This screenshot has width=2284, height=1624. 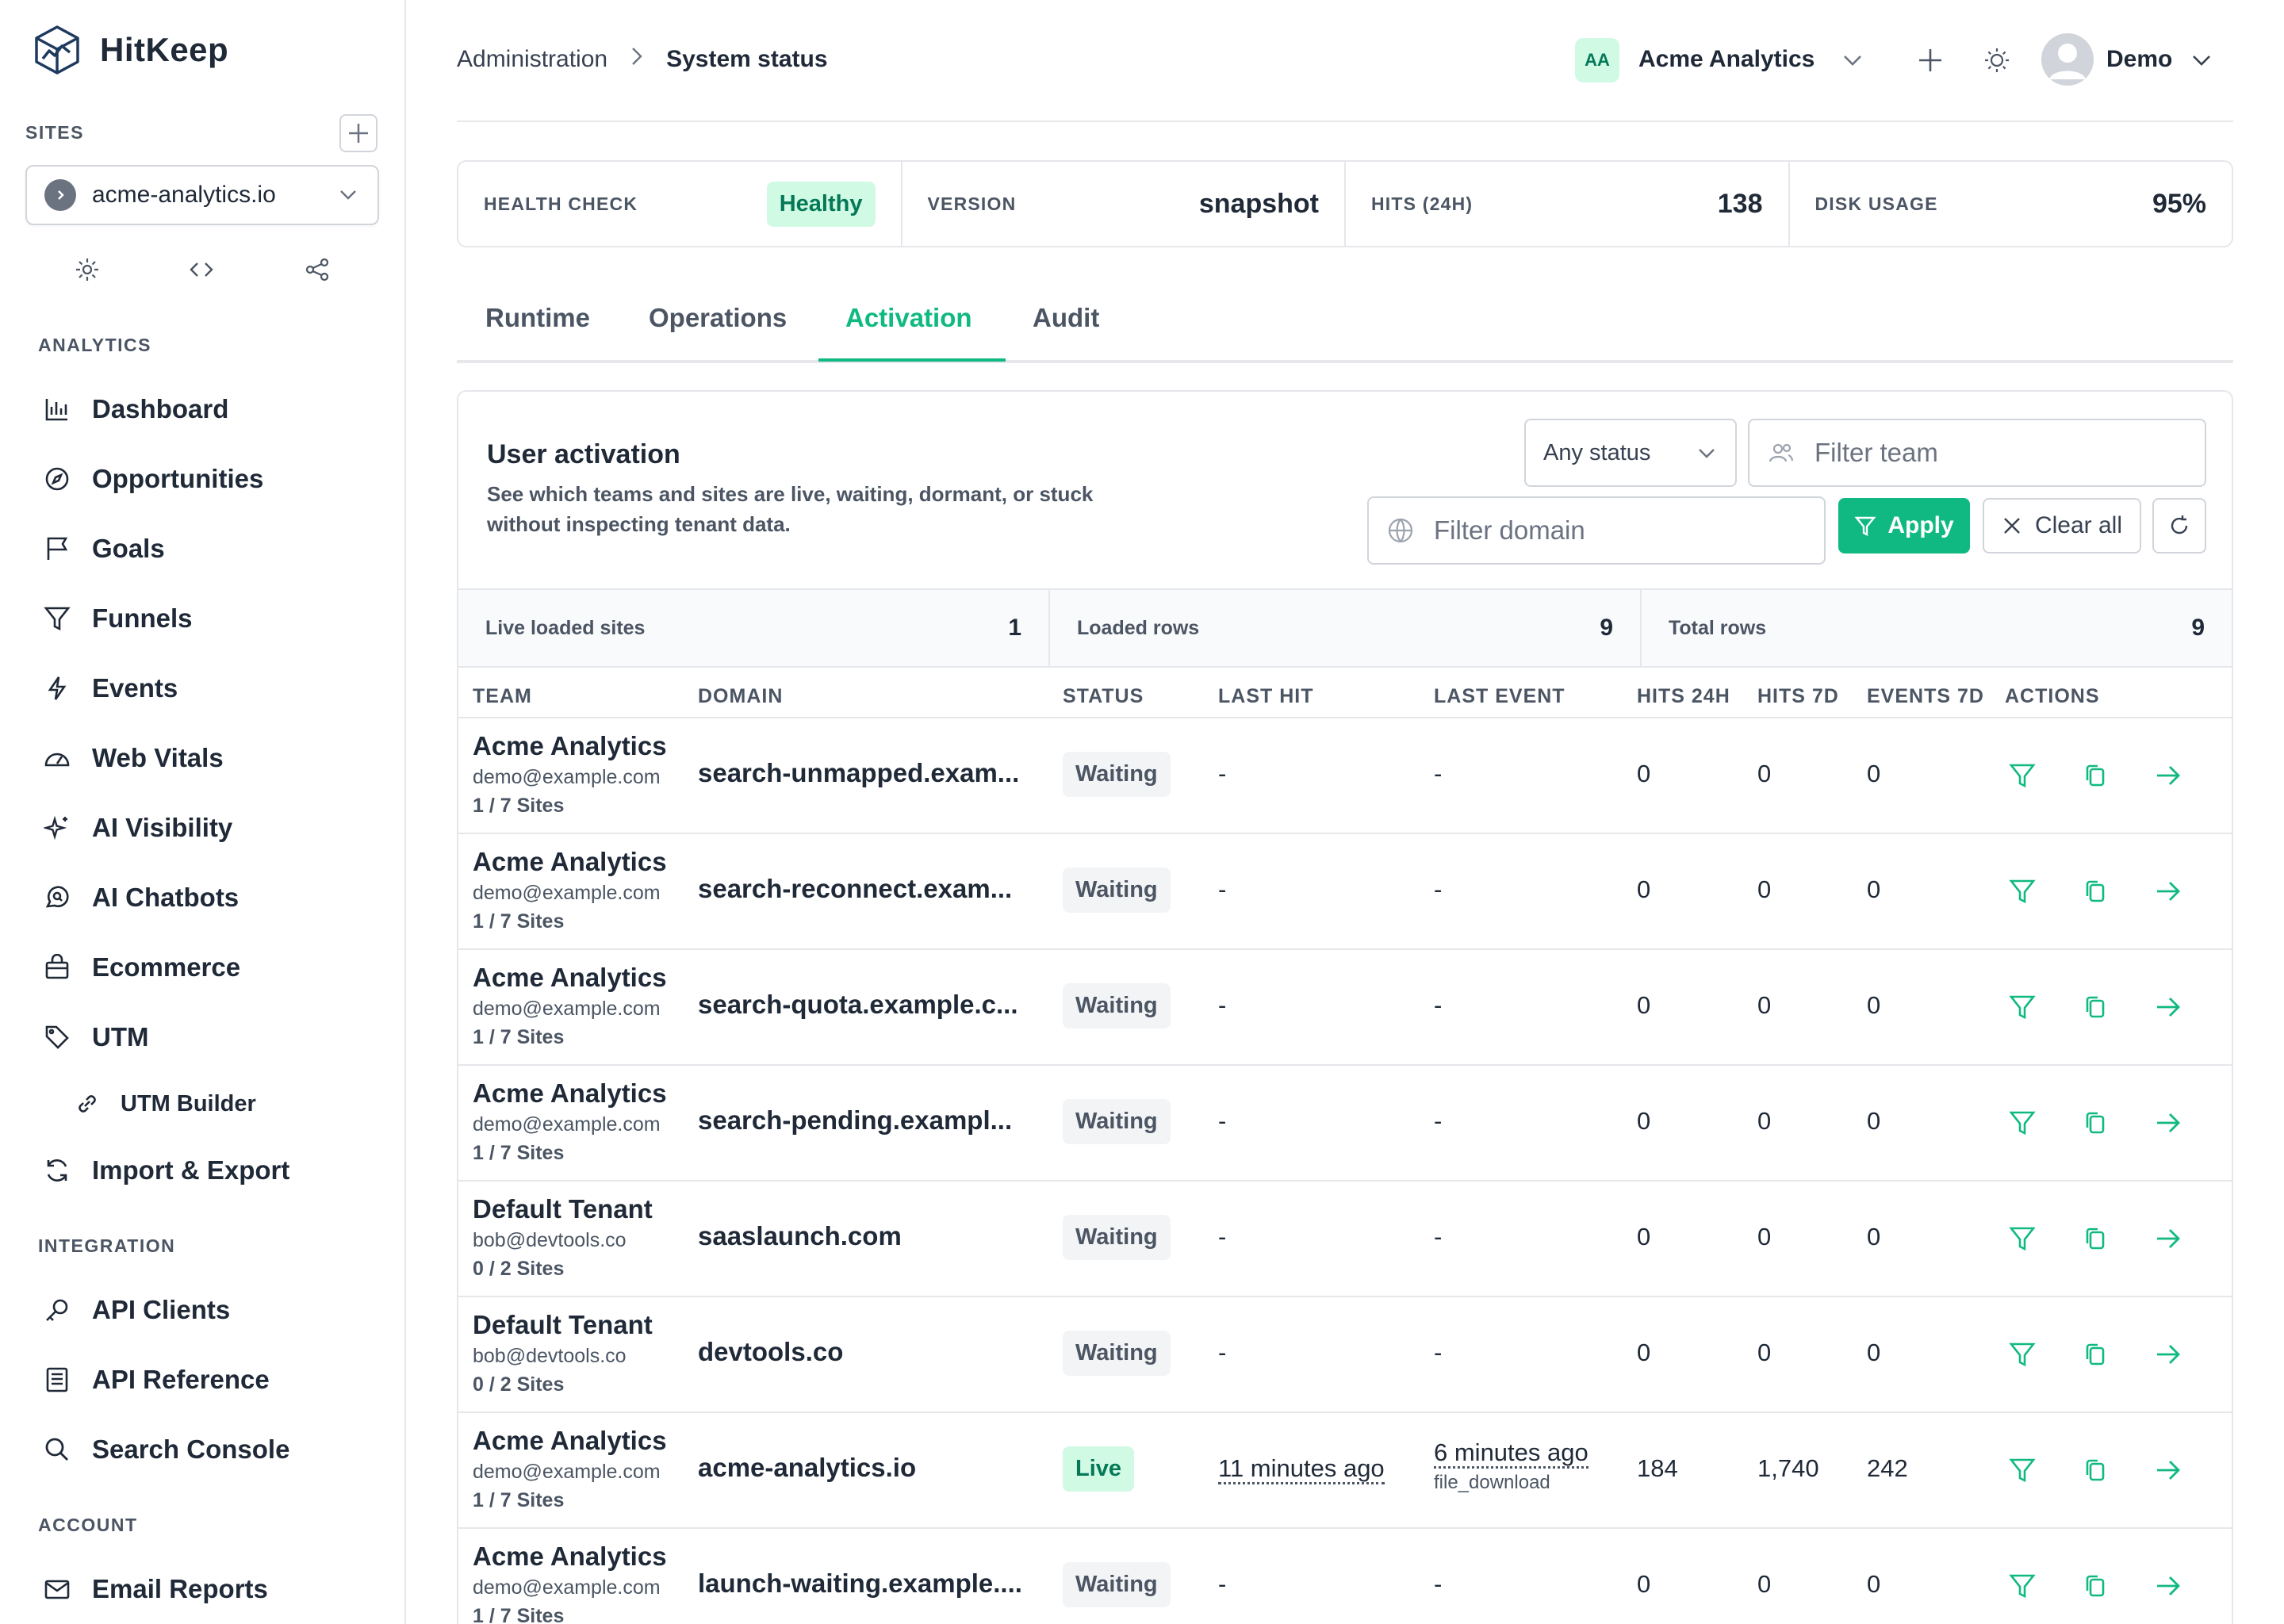 I want to click on site-share-button, so click(x=317, y=269).